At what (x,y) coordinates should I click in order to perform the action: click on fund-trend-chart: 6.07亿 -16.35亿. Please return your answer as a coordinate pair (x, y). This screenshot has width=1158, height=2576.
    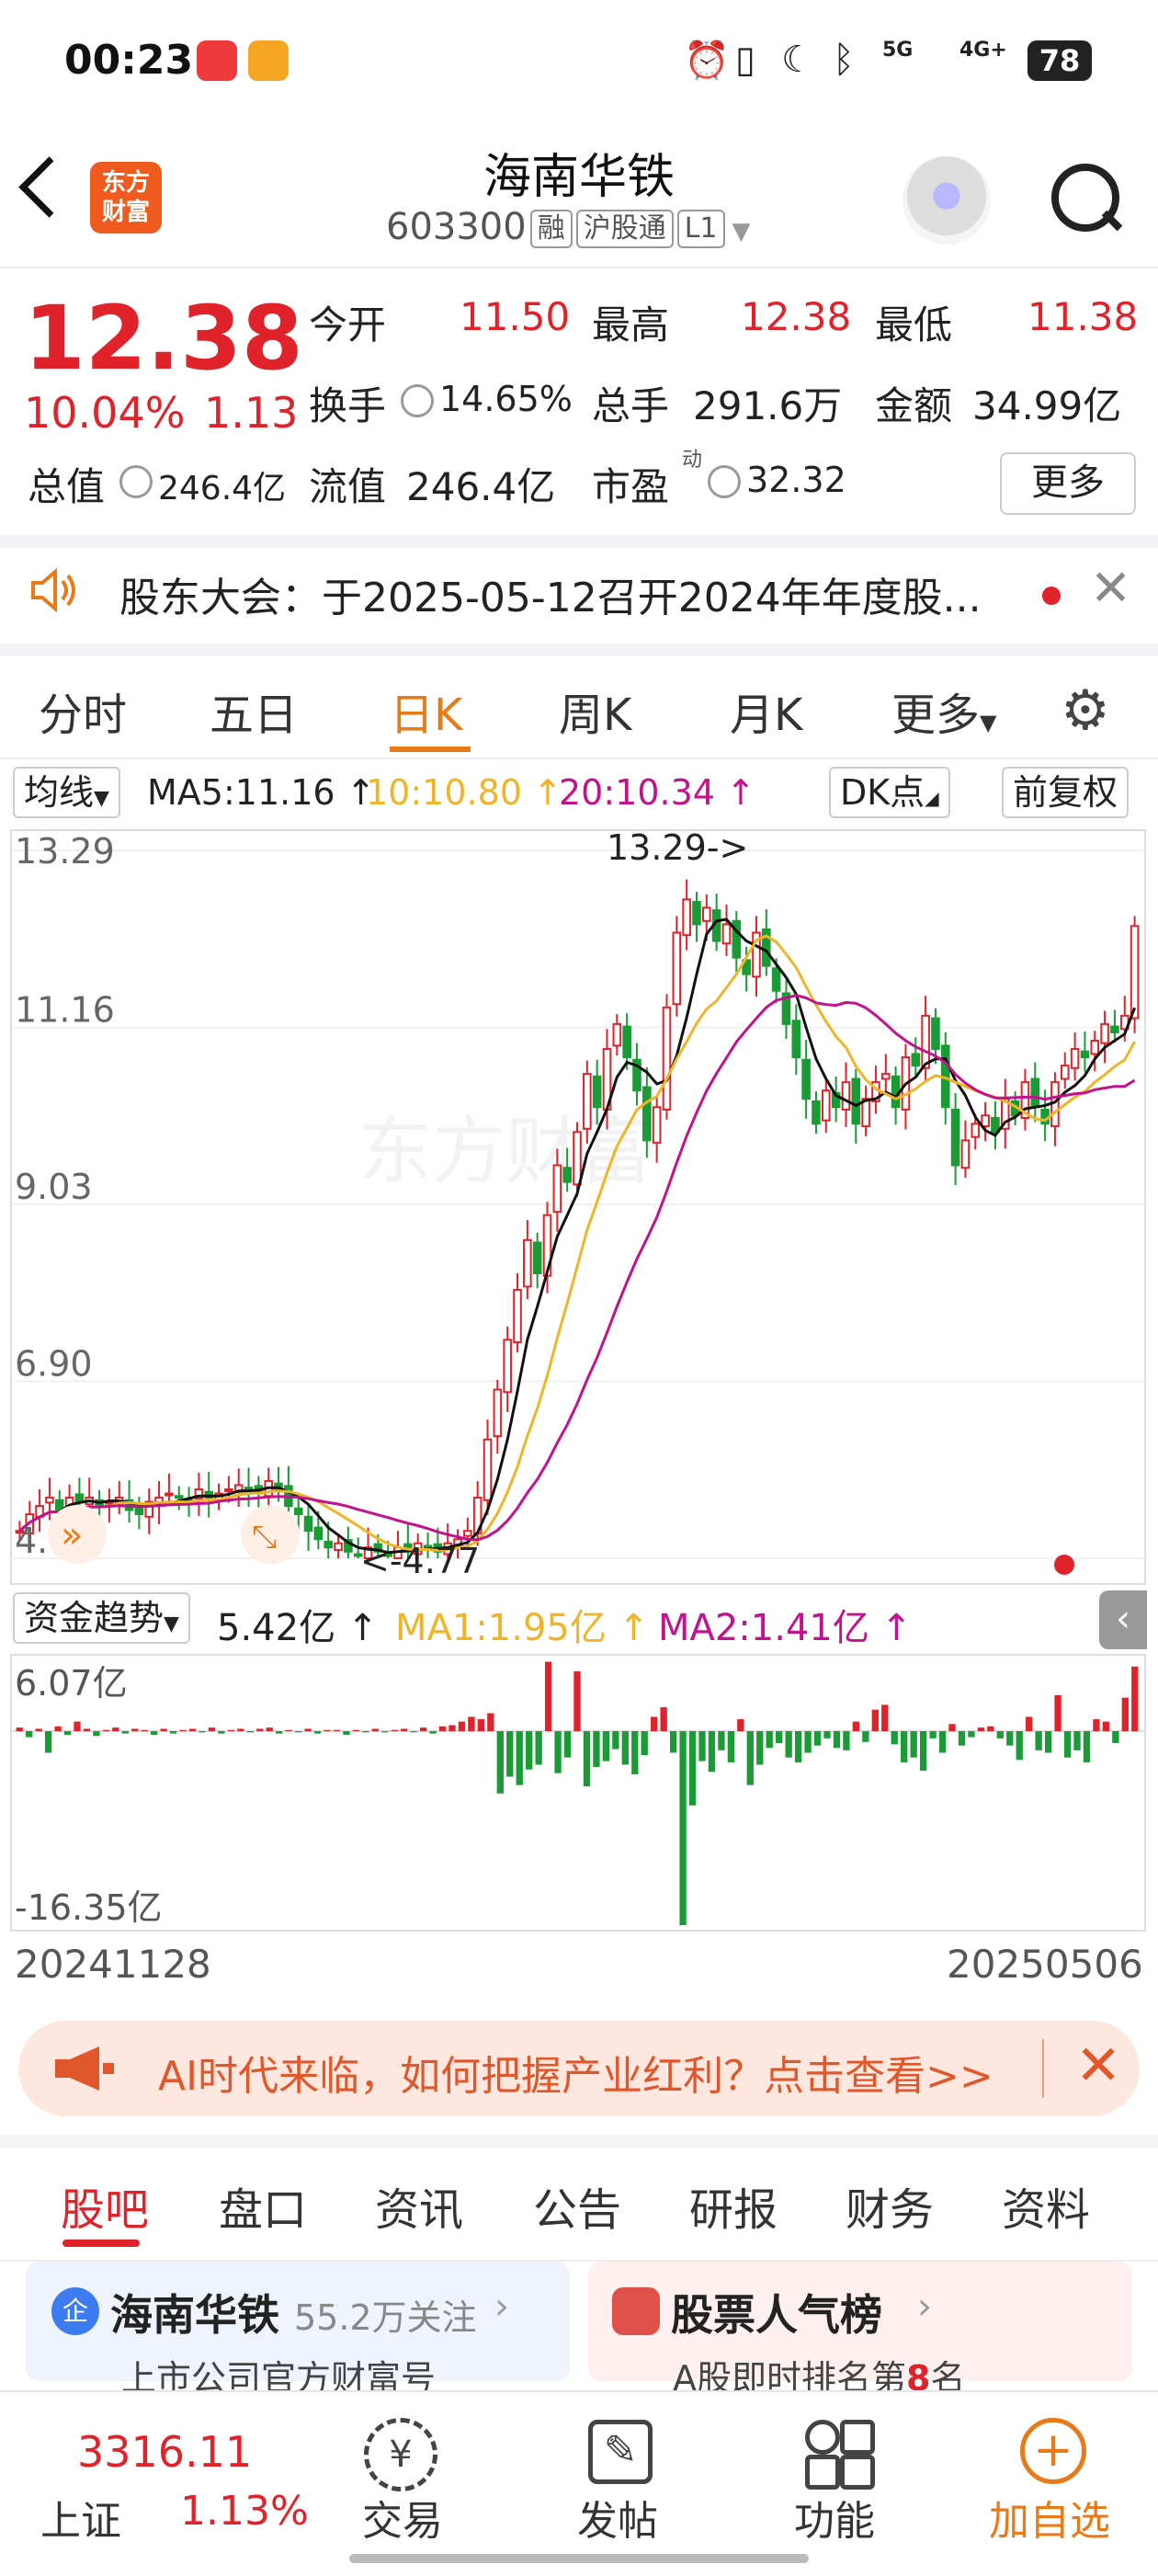
    Looking at the image, I should click on (579, 1793).